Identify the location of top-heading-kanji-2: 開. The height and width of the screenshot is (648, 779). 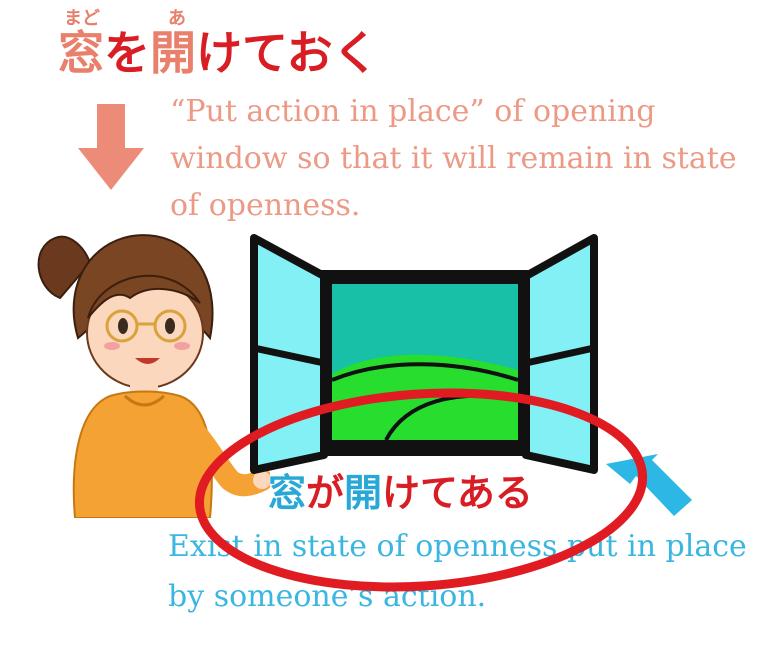
(173, 53).